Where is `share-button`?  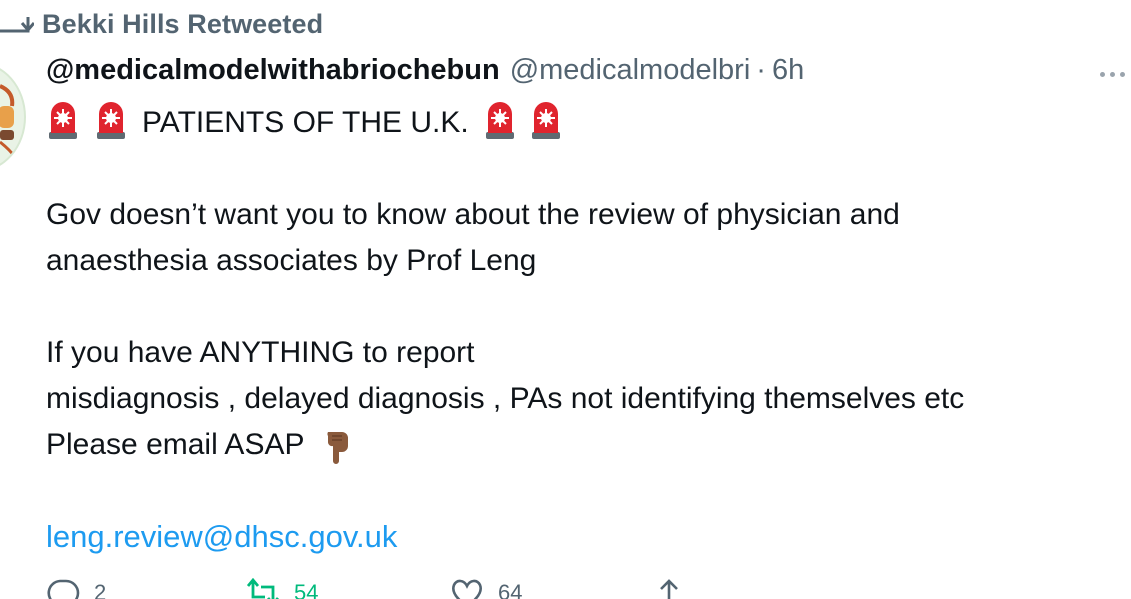
share-button is located at coordinates (669, 588).